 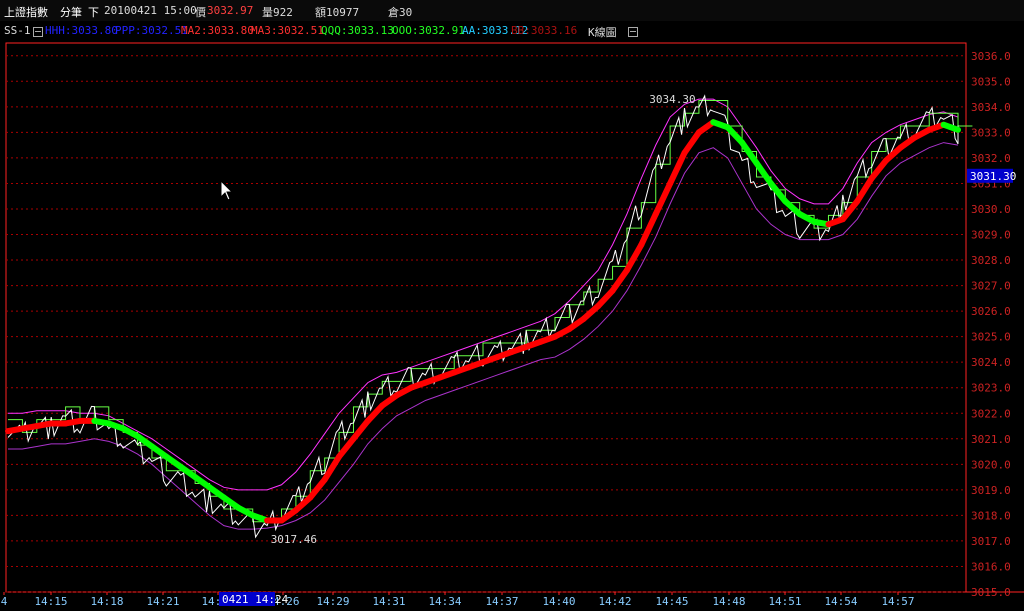 What do you see at coordinates (991, 592) in the screenshot?
I see `y-tick-label: 3015.0` at bounding box center [991, 592].